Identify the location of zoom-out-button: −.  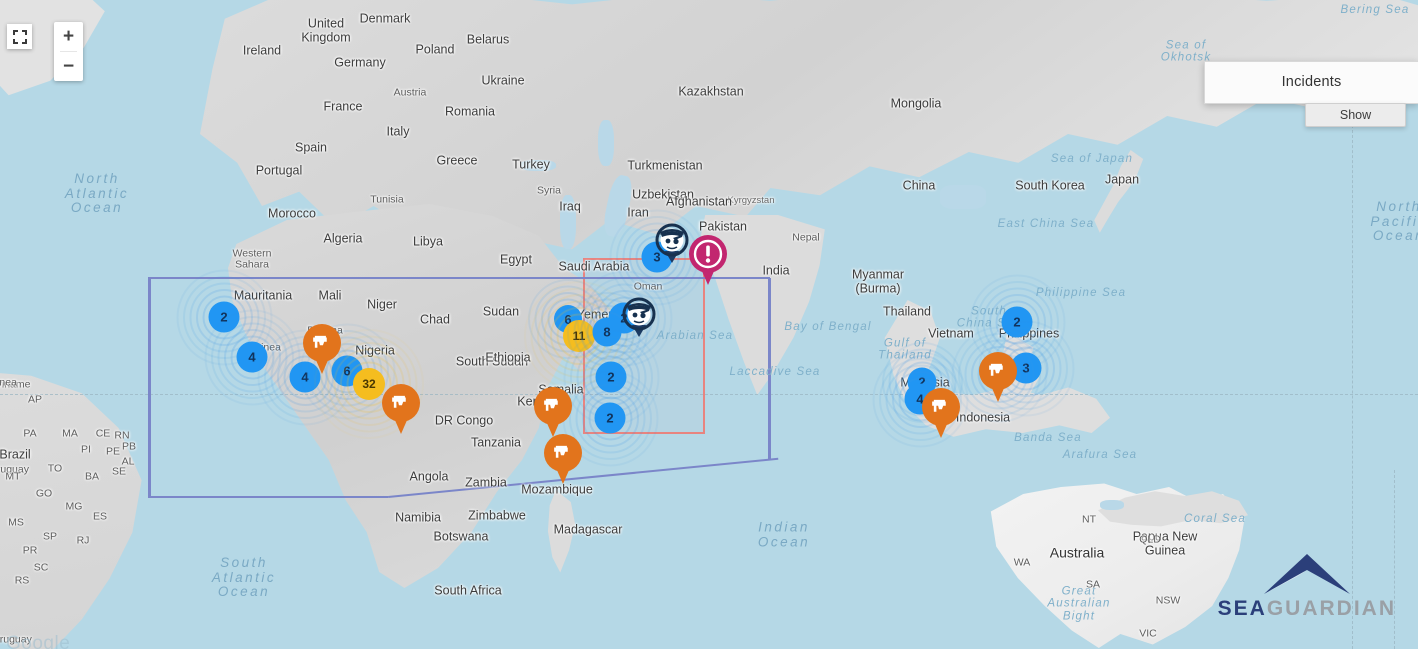
(68, 66).